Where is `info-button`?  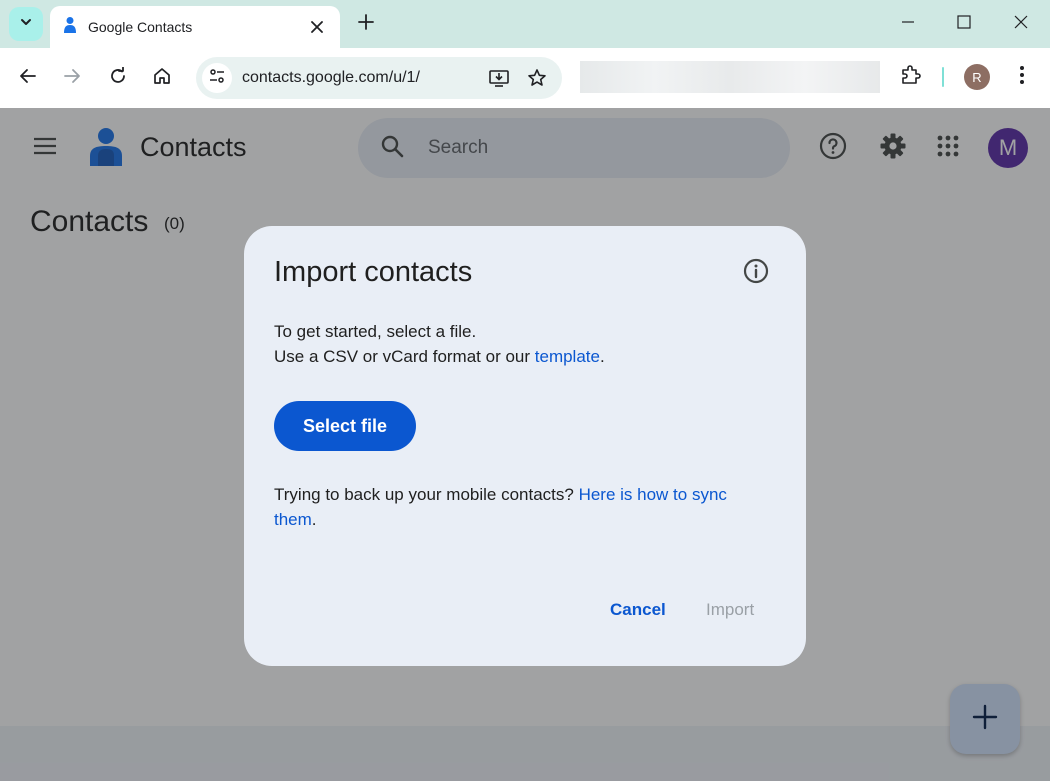 info-button is located at coordinates (756, 273).